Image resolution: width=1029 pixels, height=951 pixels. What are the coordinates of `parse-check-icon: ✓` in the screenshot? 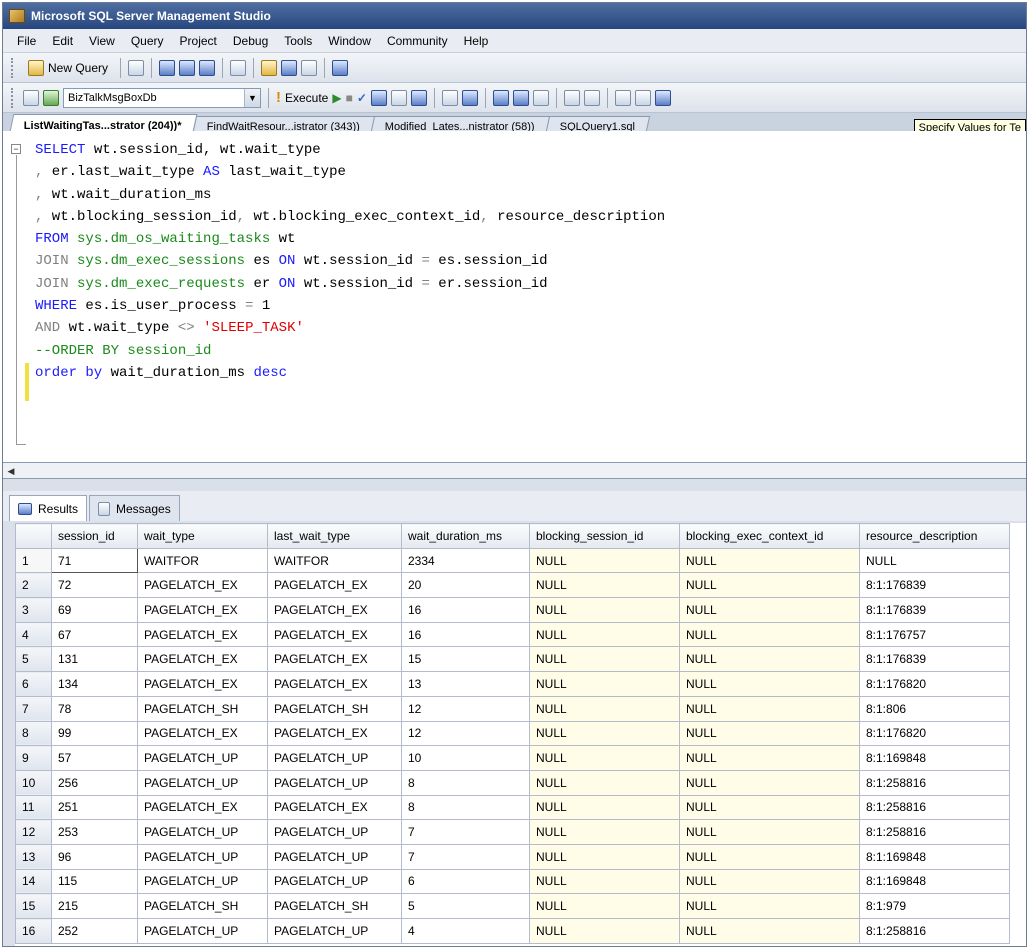 It's located at (362, 98).